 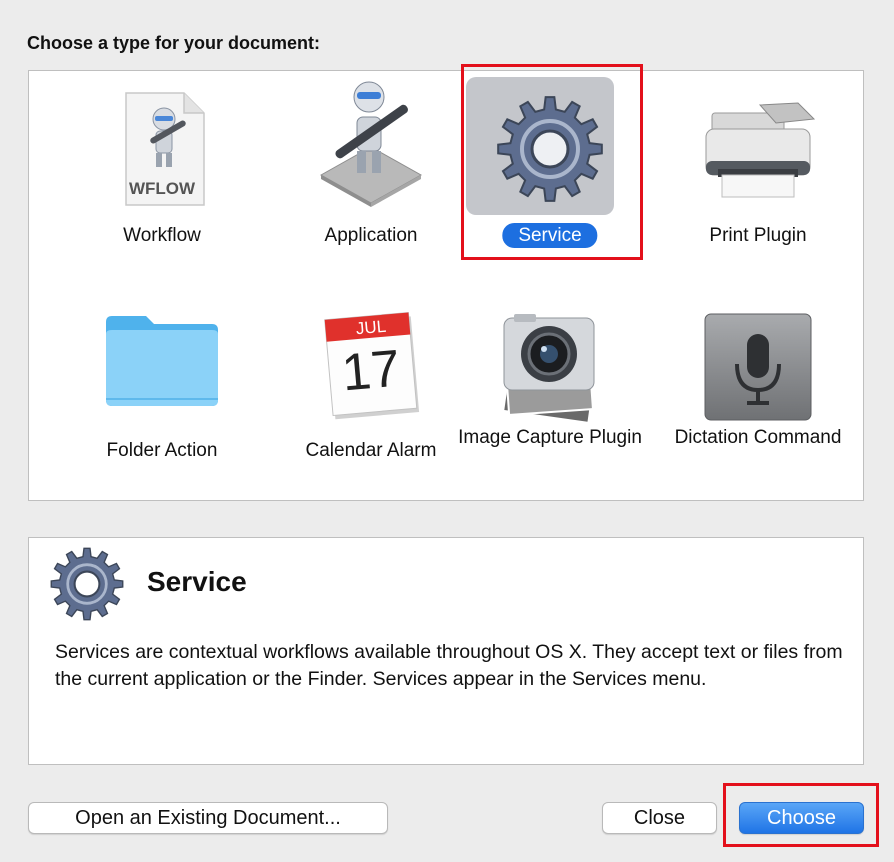 I want to click on type-label: Dictation Command, so click(x=758, y=437).